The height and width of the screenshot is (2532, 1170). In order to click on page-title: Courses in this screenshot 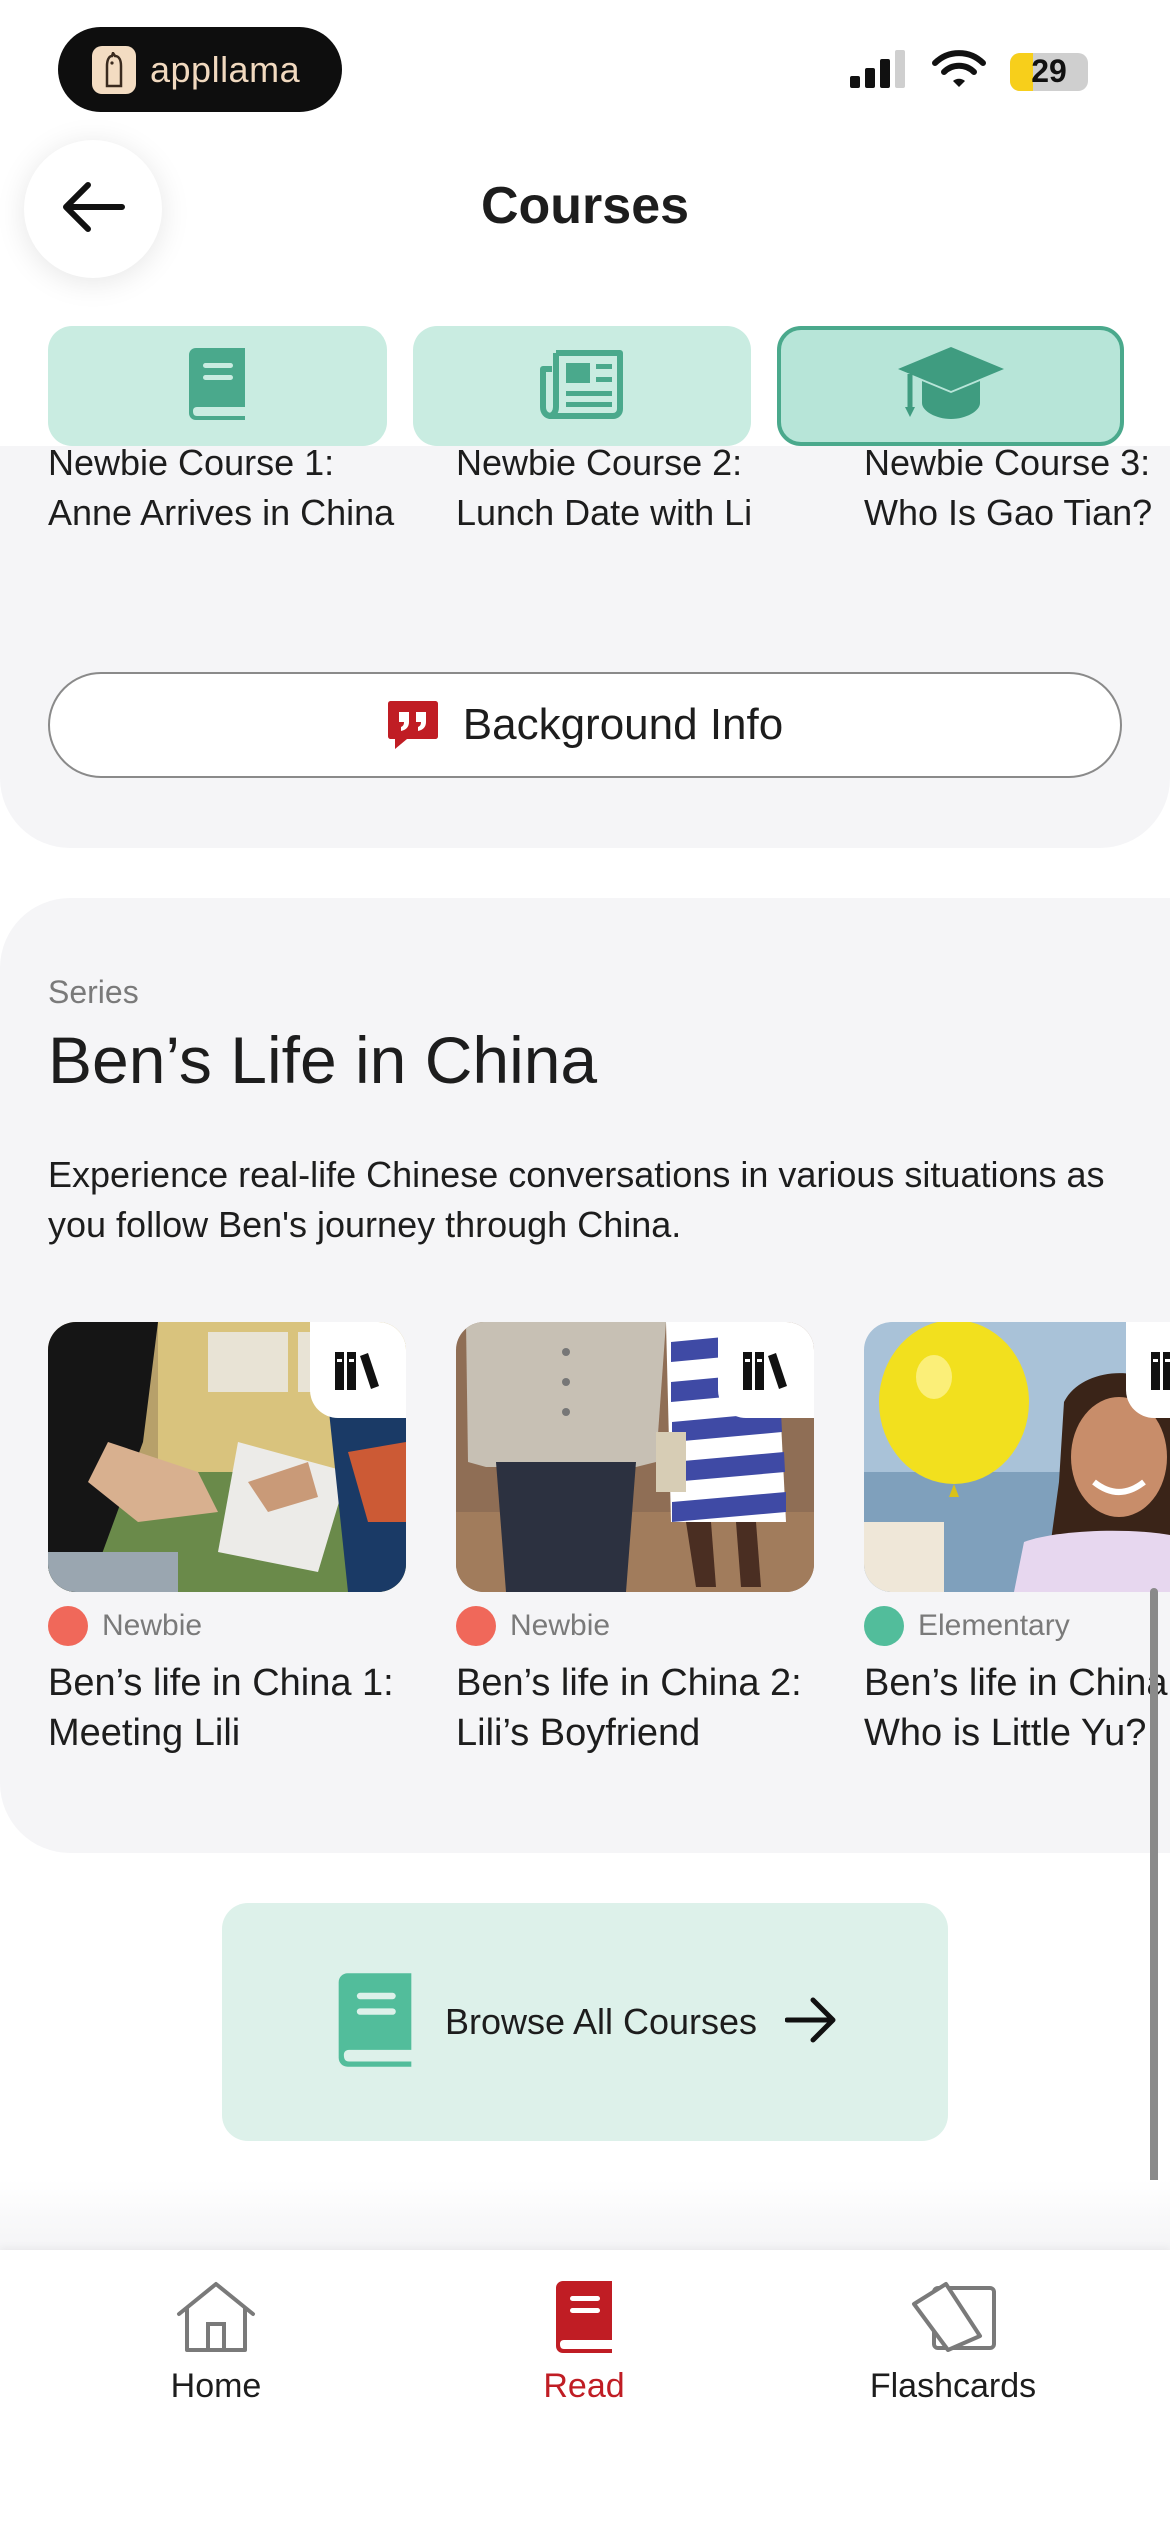, I will do `click(585, 206)`.